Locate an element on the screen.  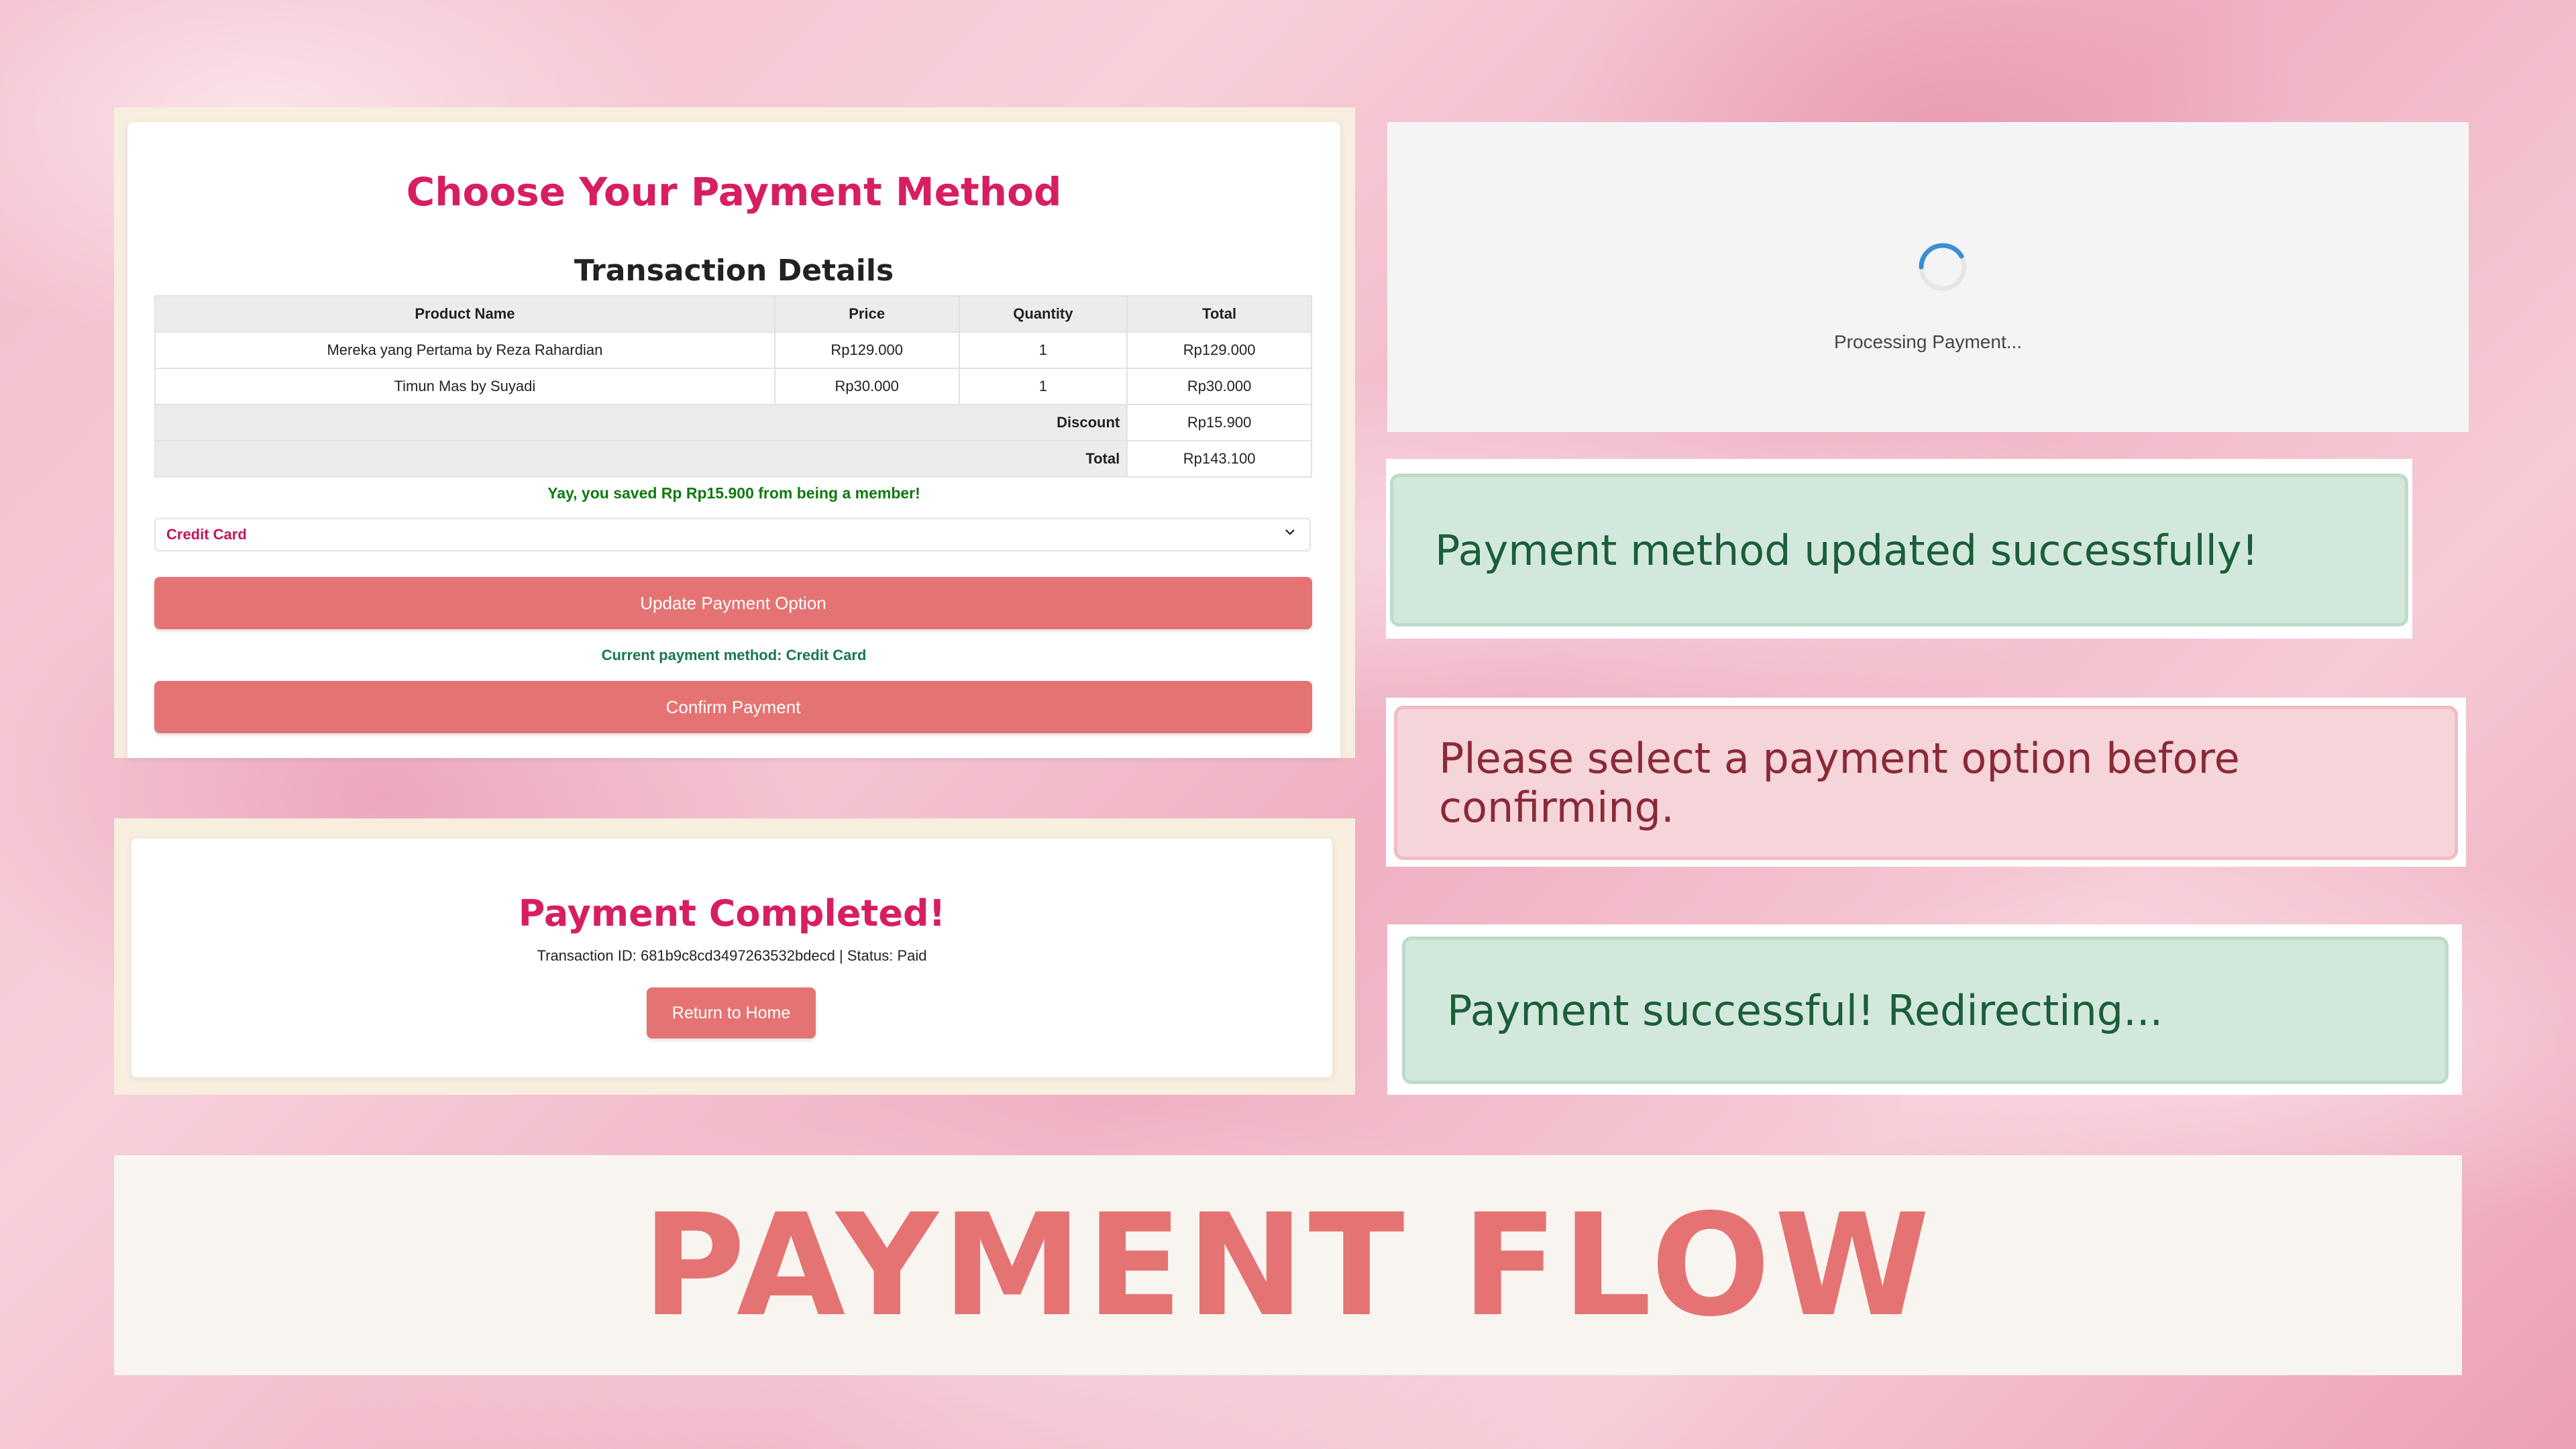
payment-completed-title: Payment Completed! is located at coordinates (732, 913).